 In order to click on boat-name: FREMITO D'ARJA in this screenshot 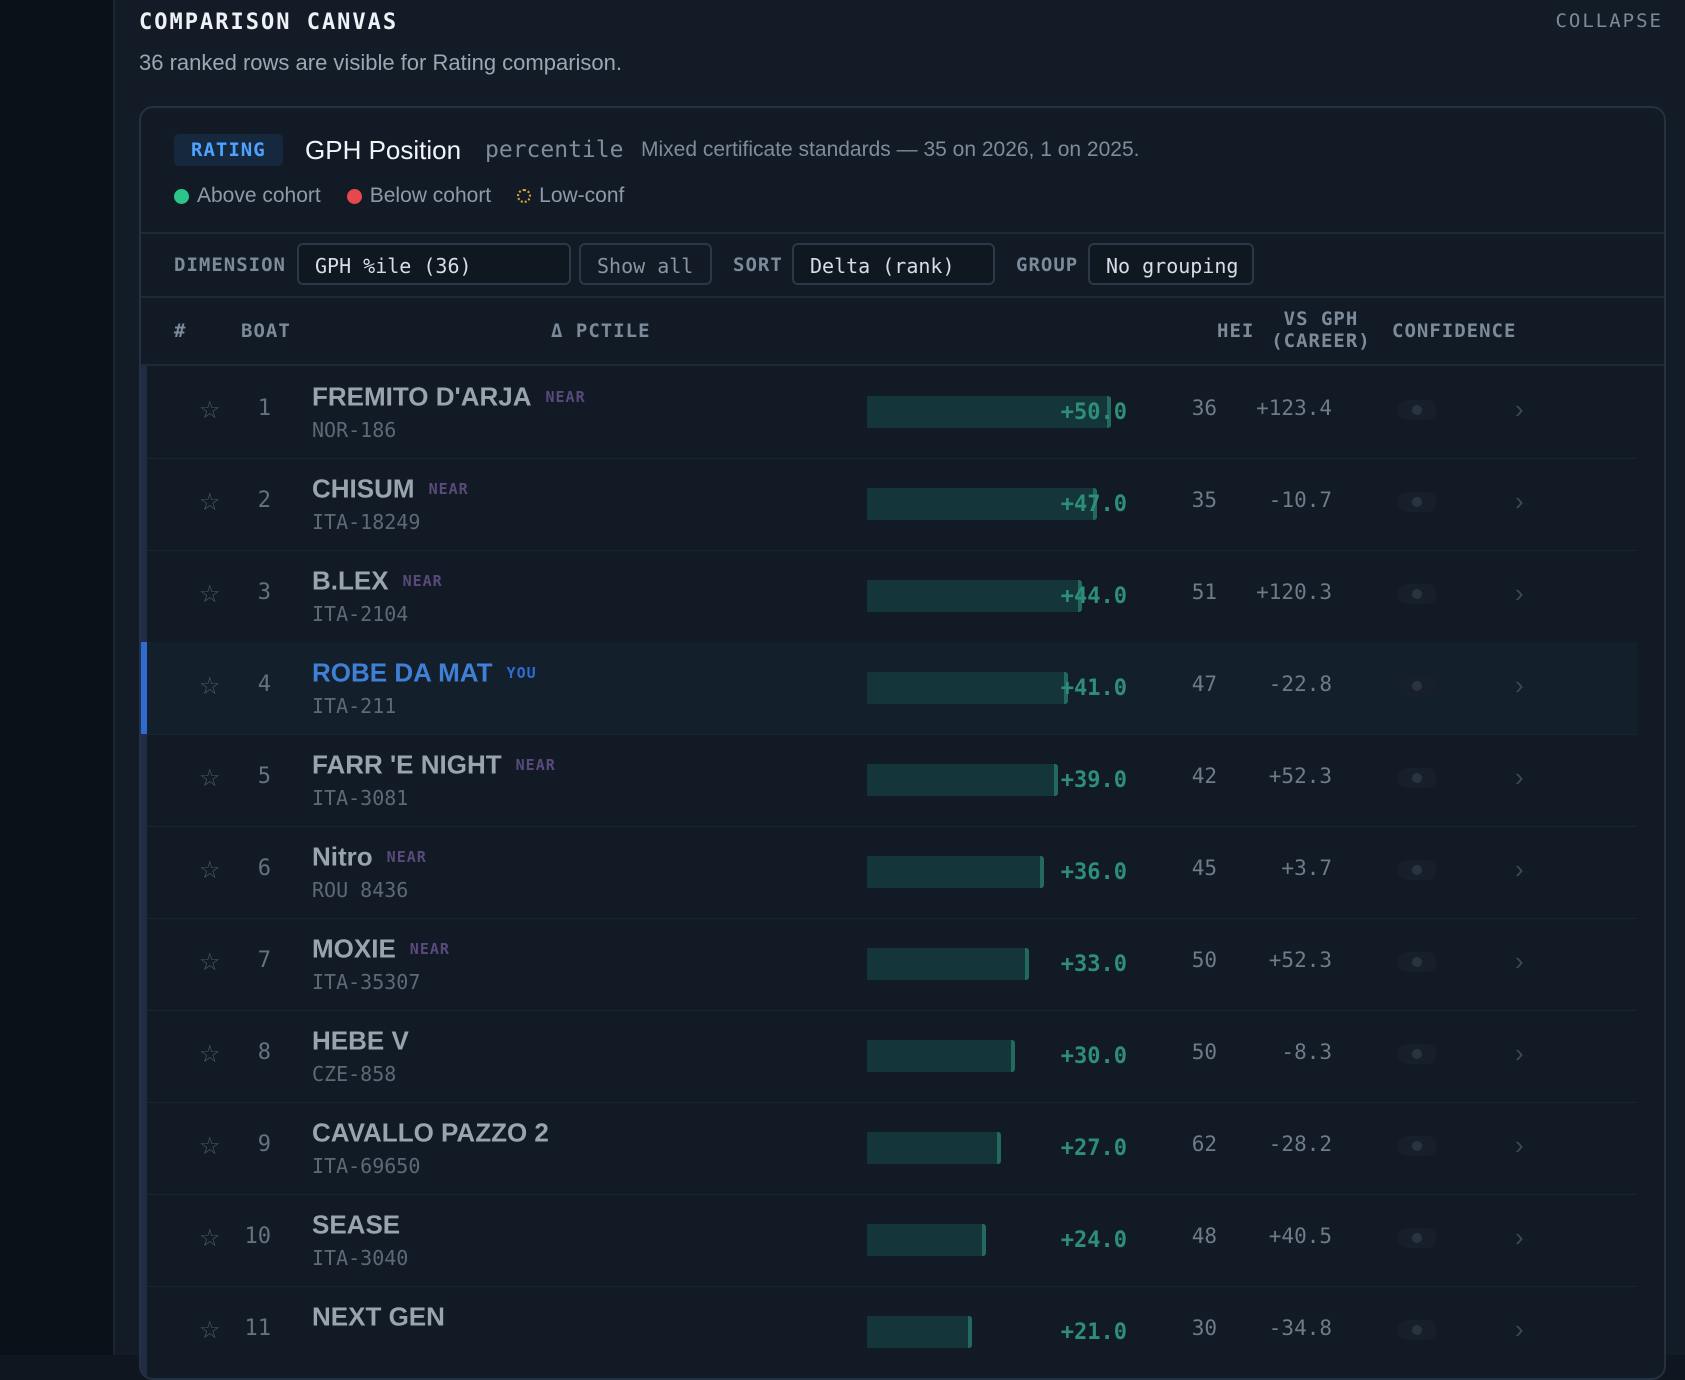, I will do `click(422, 397)`.